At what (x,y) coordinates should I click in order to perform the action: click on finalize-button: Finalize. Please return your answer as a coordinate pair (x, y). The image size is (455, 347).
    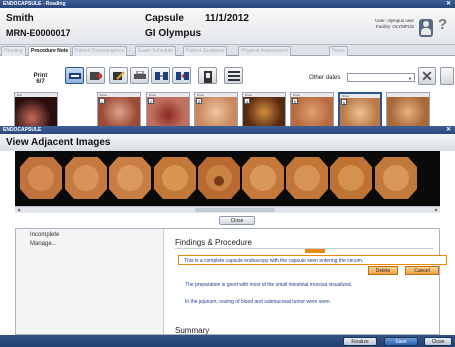
    Looking at the image, I should click on (360, 341).